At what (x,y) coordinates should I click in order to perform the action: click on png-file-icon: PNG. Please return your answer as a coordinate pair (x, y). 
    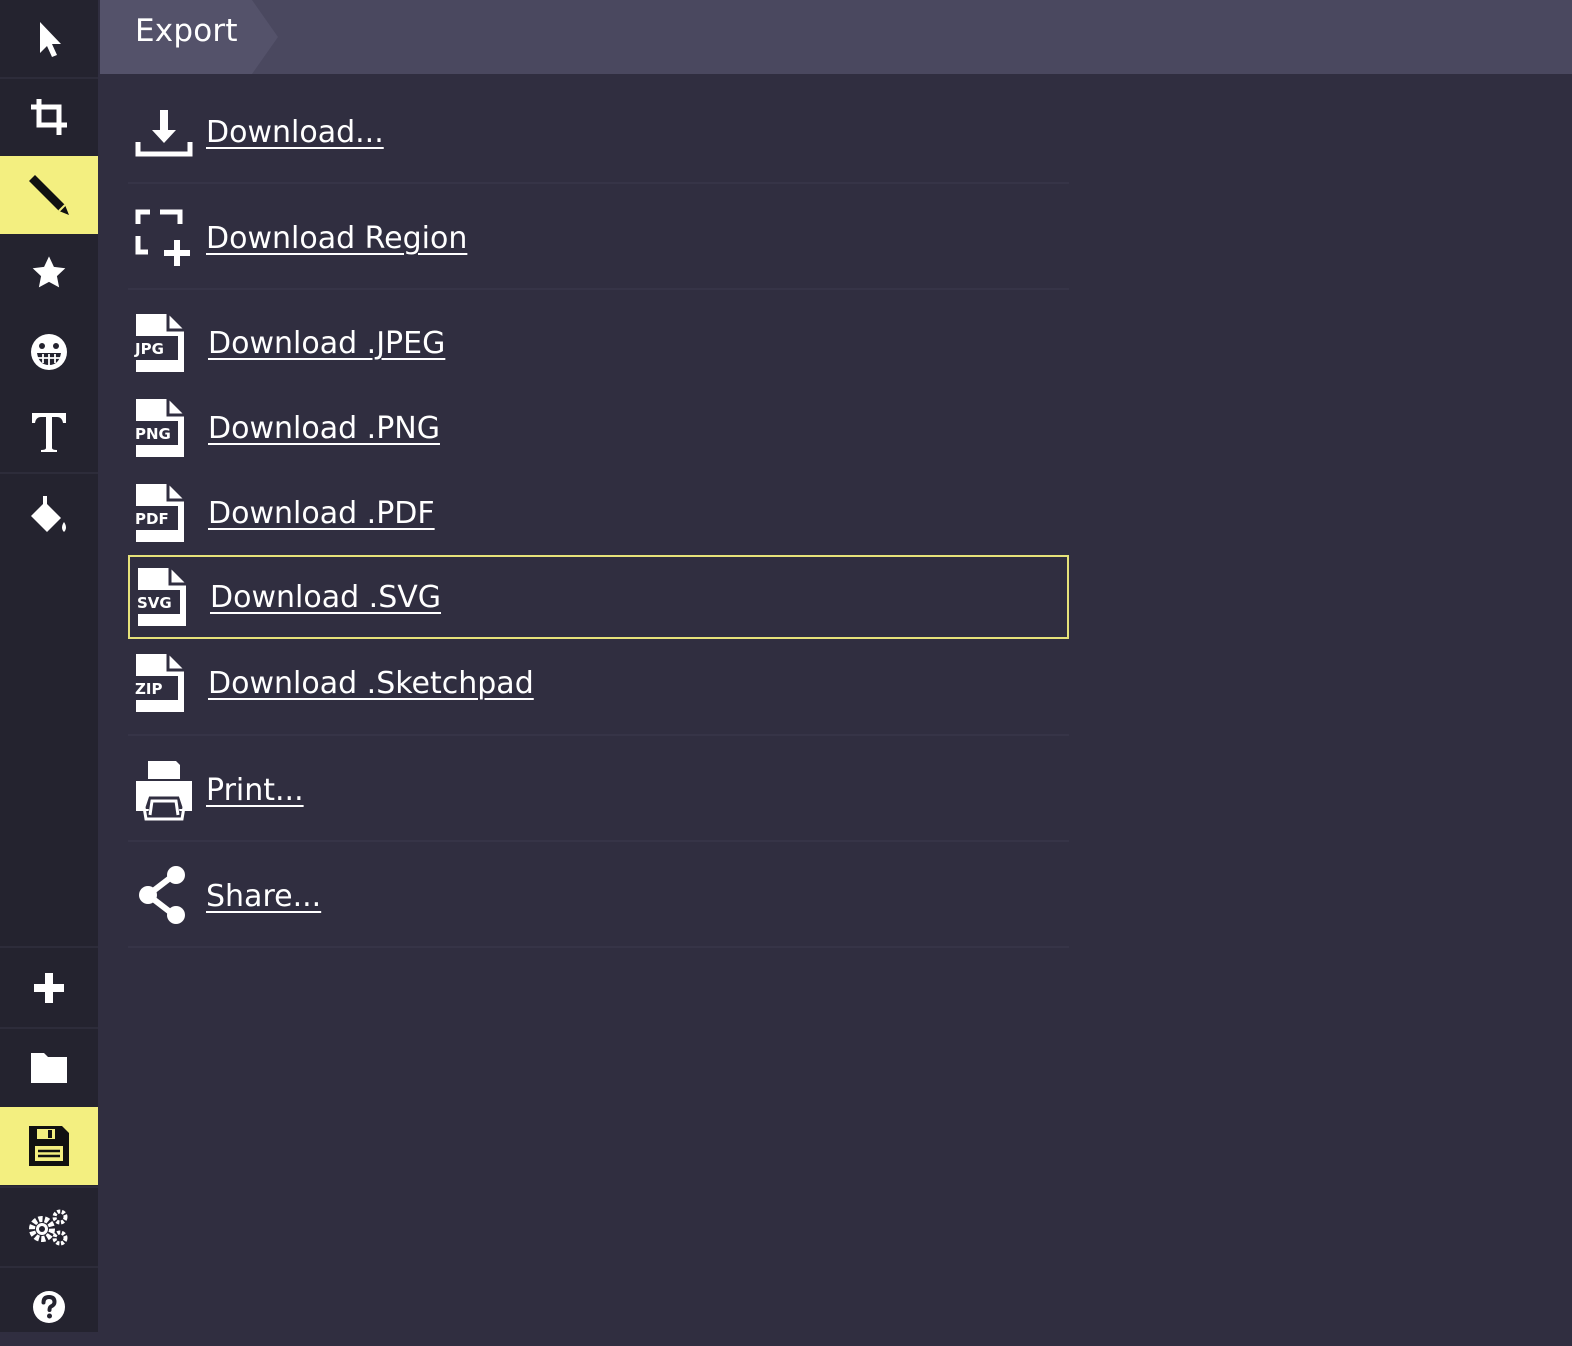
    Looking at the image, I should click on (171, 428).